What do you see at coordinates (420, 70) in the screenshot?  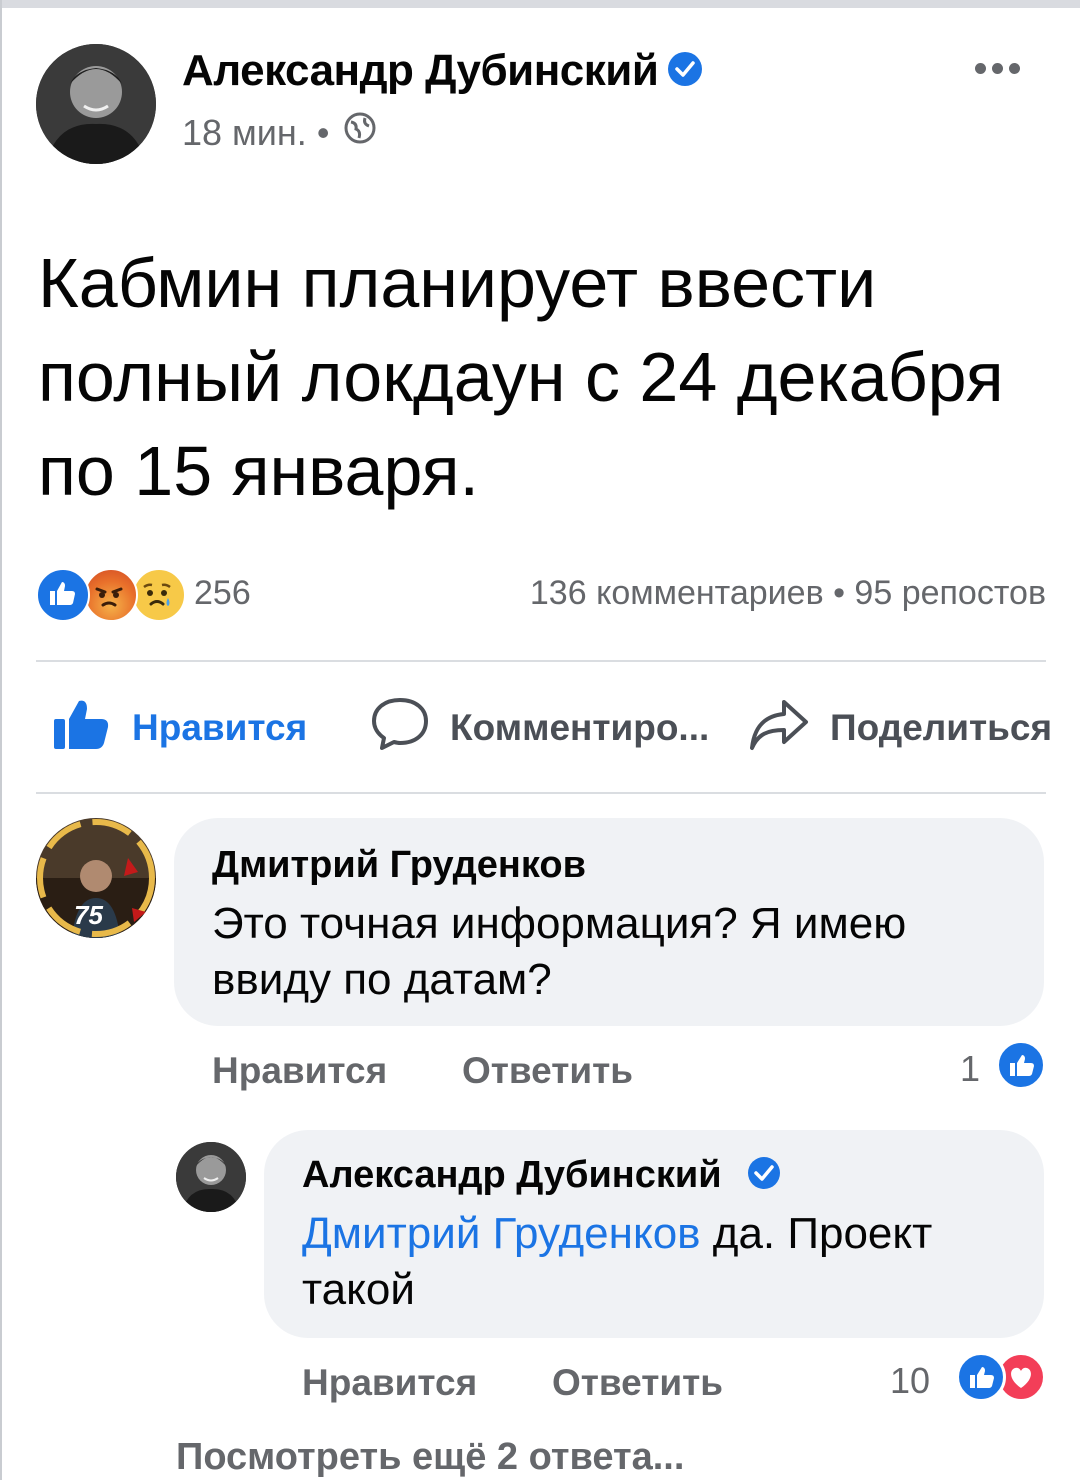 I see `post-author-label: Александр Дубинский` at bounding box center [420, 70].